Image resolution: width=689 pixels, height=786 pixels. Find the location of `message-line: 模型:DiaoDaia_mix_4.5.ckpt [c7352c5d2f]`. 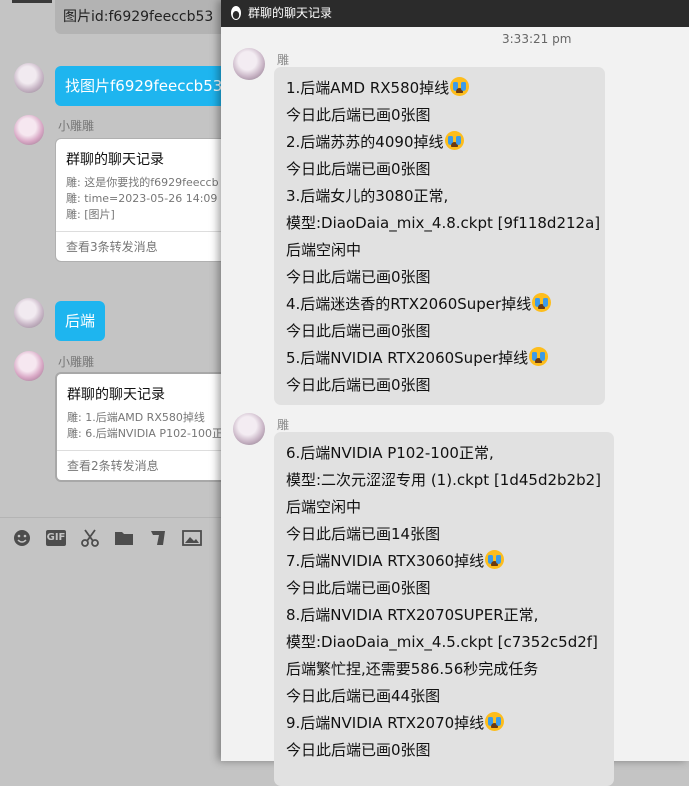

message-line: 模型:DiaoDaia_mix_4.5.ckpt [c7352c5d2f] is located at coordinates (442, 642).